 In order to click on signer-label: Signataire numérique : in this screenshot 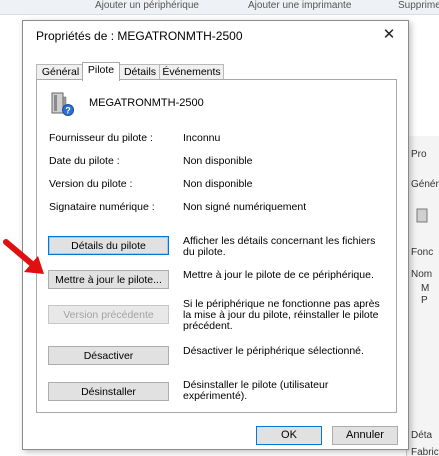, I will do `click(102, 207)`.